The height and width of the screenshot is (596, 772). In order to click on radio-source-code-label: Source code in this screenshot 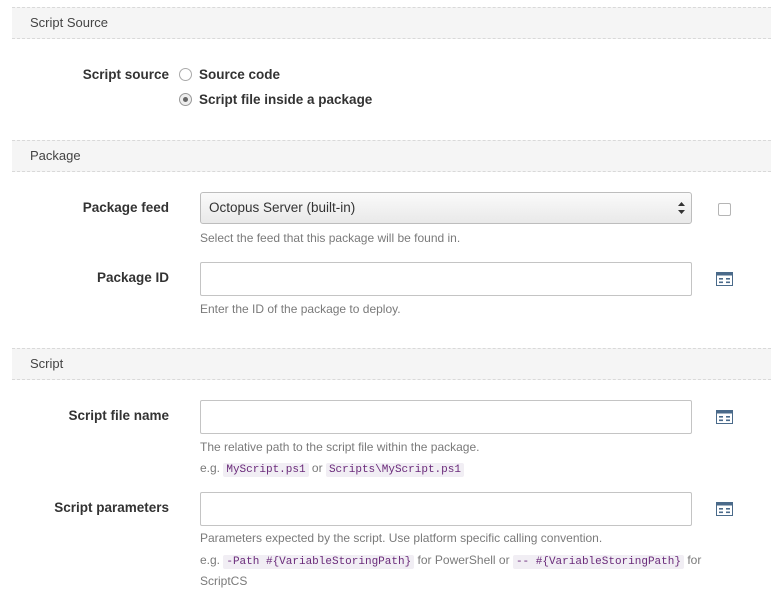, I will do `click(240, 74)`.